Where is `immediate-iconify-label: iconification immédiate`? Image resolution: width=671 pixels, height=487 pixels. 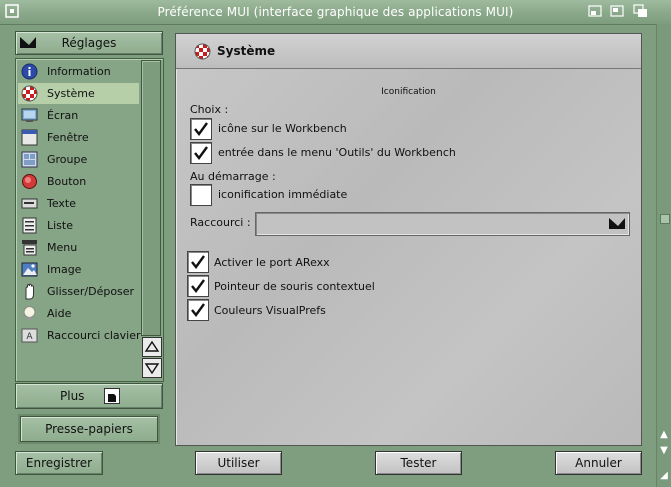
immediate-iconify-label: iconification immédiate is located at coordinates (283, 194).